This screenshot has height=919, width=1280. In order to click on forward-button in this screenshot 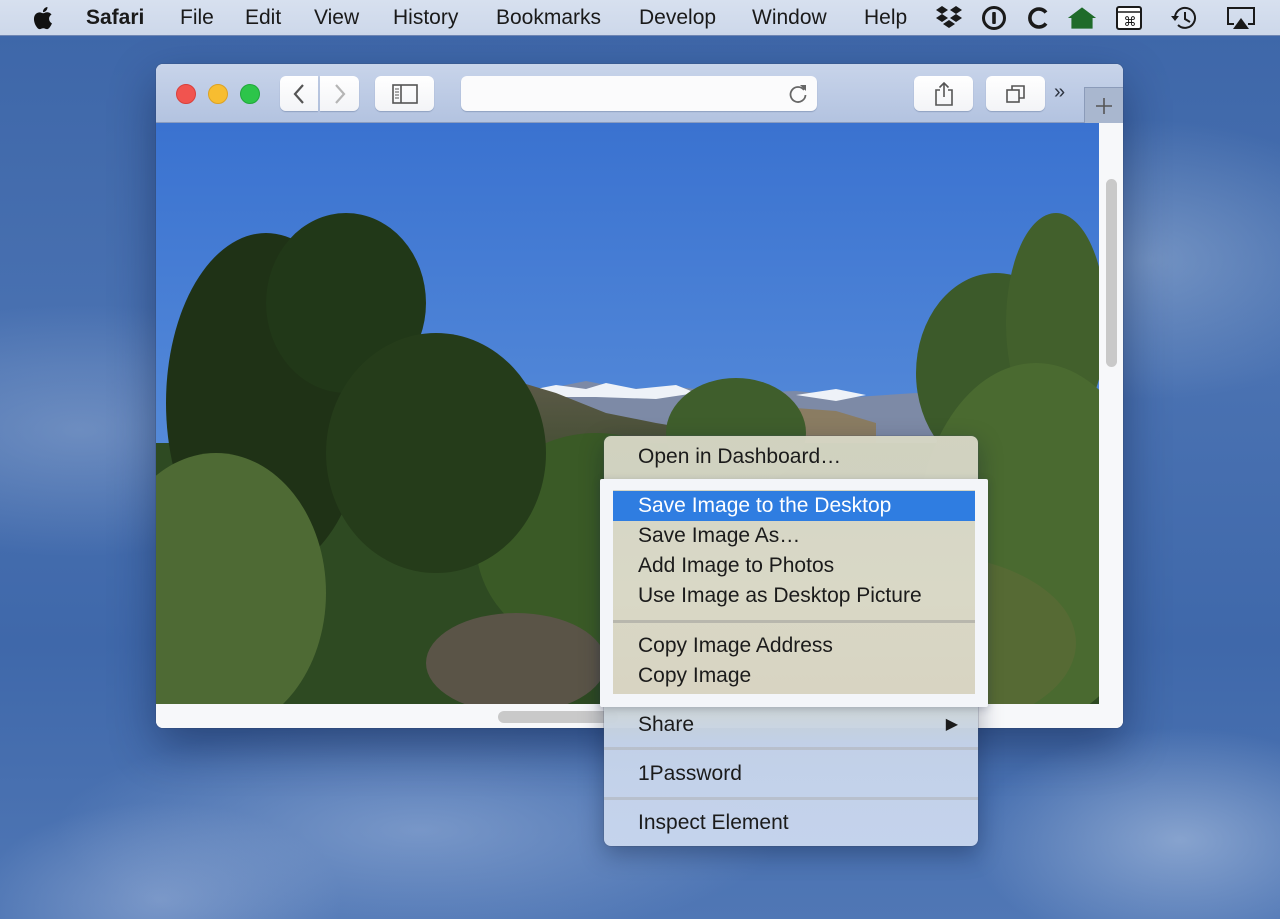, I will do `click(339, 93)`.